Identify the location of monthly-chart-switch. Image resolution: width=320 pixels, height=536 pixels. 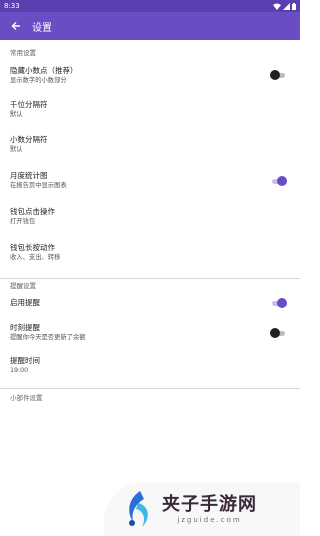
(278, 180).